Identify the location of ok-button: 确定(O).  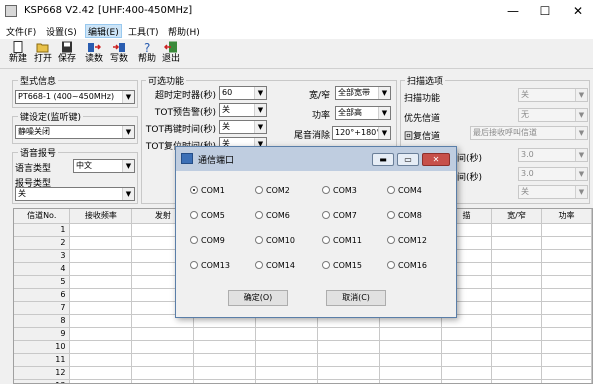
(258, 298).